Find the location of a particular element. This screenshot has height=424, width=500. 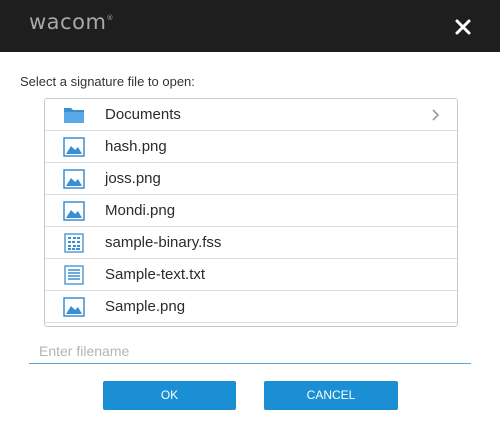

chevron-right-icon is located at coordinates (436, 115).